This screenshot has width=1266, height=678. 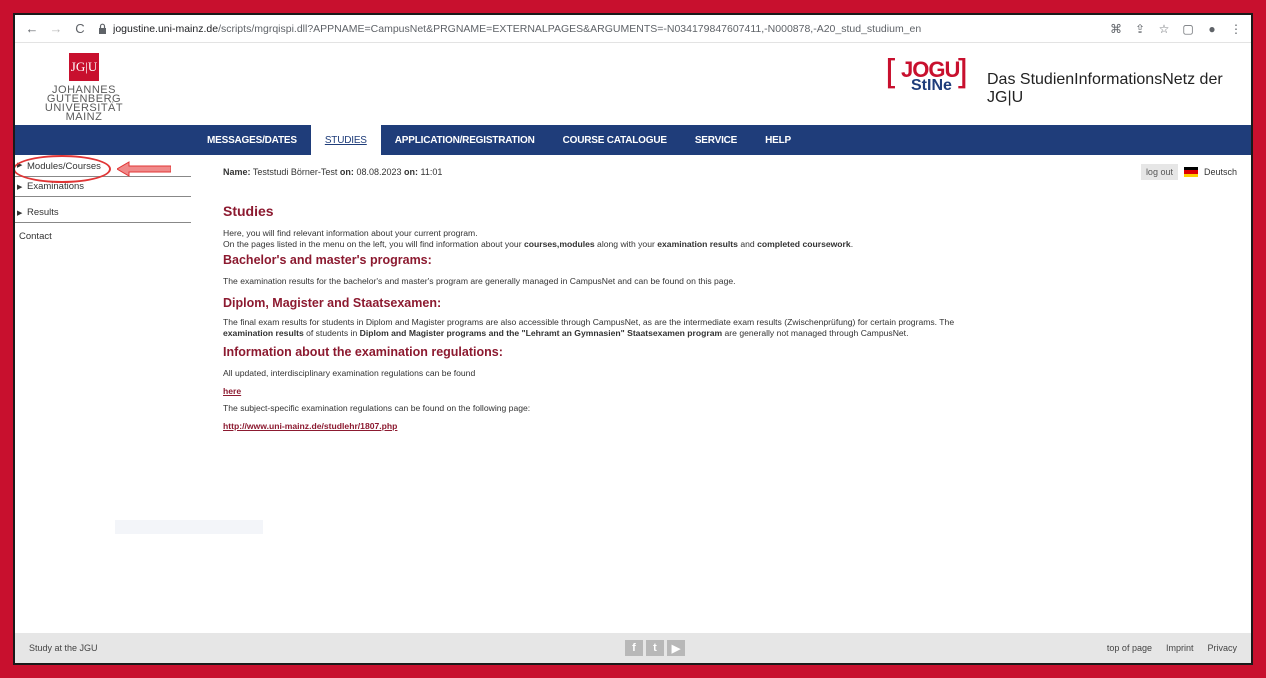 What do you see at coordinates (1129, 648) in the screenshot?
I see `footer-top-of-page: top of page` at bounding box center [1129, 648].